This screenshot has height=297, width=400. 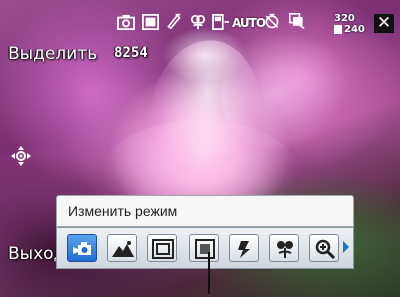 I want to click on sport-mode-button, so click(x=244, y=248).